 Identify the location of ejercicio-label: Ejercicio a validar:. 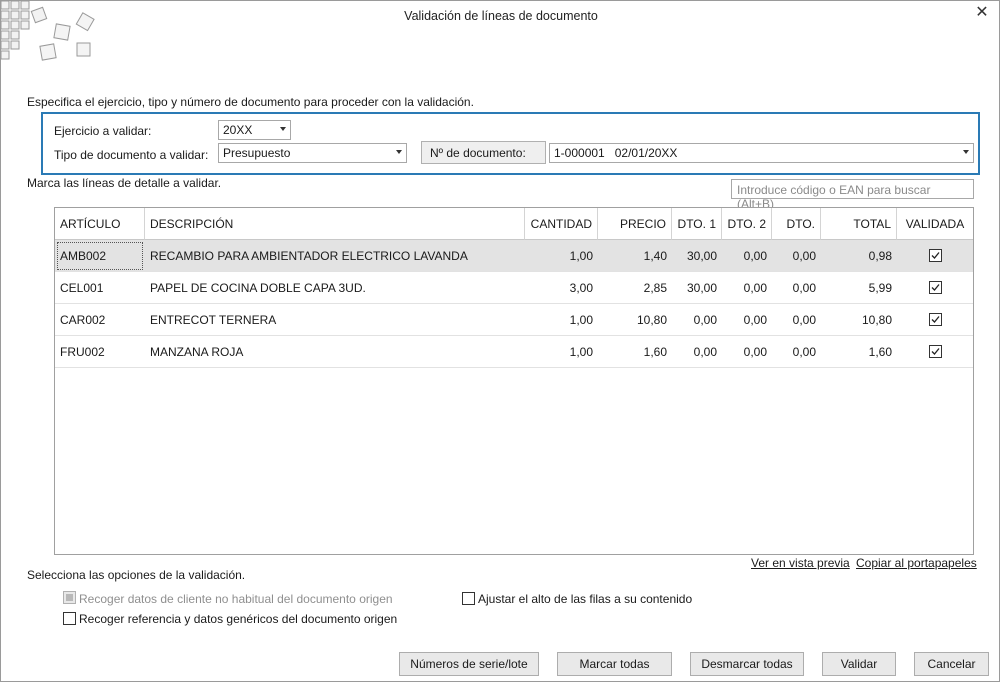
(103, 131).